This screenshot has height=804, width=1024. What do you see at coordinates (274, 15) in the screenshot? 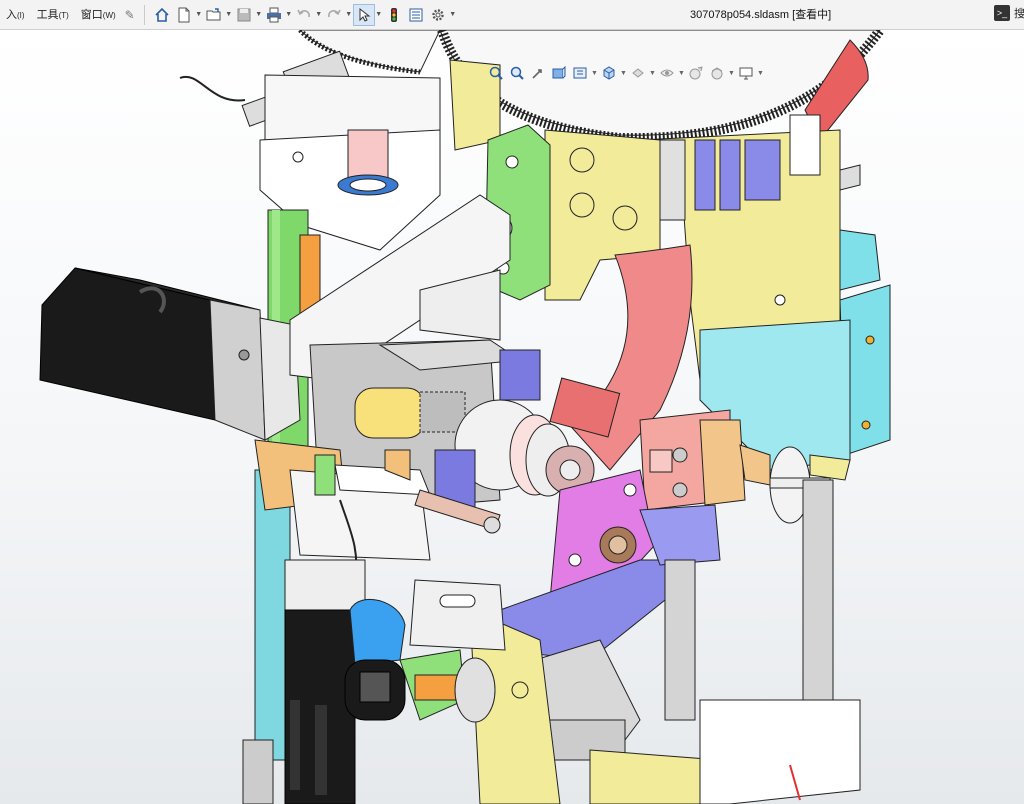
I see `print-icon` at bounding box center [274, 15].